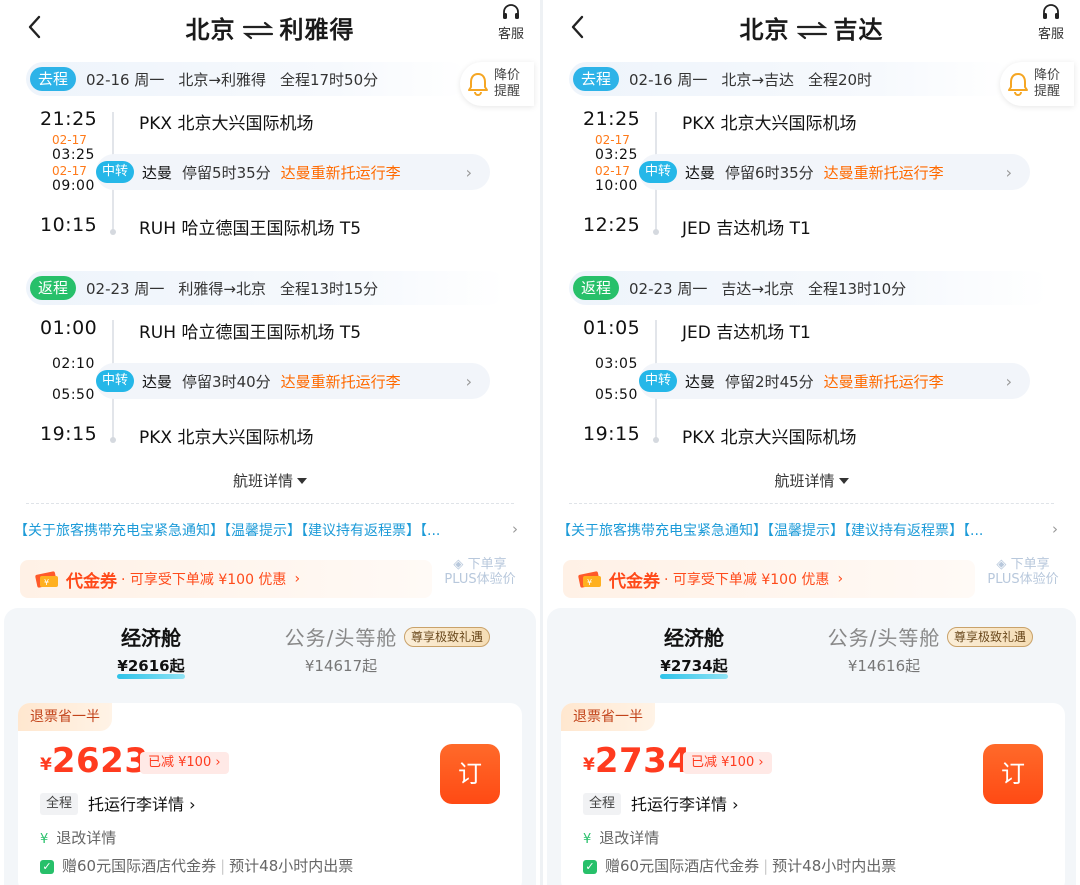 The height and width of the screenshot is (885, 1080). What do you see at coordinates (226, 124) in the screenshot?
I see `outbound-dep-airport: PKX 北京大兴国际机场` at bounding box center [226, 124].